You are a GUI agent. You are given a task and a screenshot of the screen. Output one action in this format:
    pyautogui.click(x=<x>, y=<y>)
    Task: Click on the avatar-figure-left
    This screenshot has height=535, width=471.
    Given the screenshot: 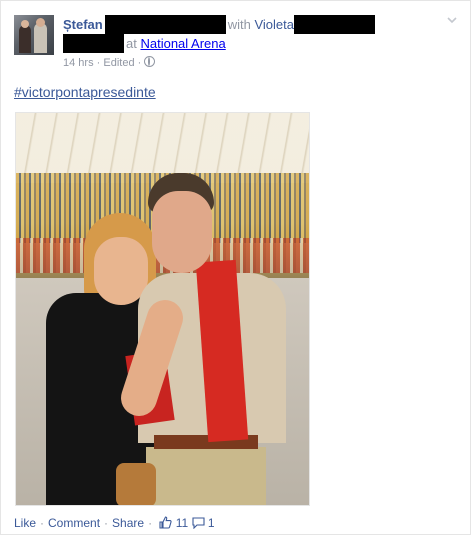 What is the action you would take?
    pyautogui.click(x=25, y=39)
    